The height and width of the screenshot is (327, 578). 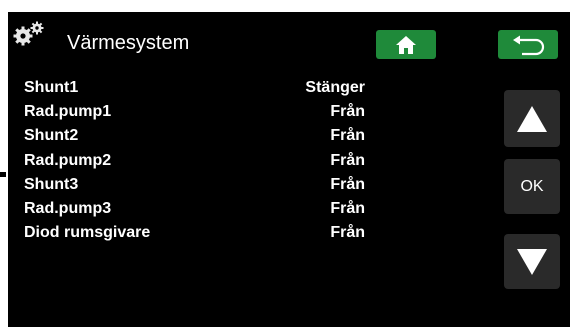 What do you see at coordinates (68, 112) in the screenshot?
I see `row-label: Rad.pump1` at bounding box center [68, 112].